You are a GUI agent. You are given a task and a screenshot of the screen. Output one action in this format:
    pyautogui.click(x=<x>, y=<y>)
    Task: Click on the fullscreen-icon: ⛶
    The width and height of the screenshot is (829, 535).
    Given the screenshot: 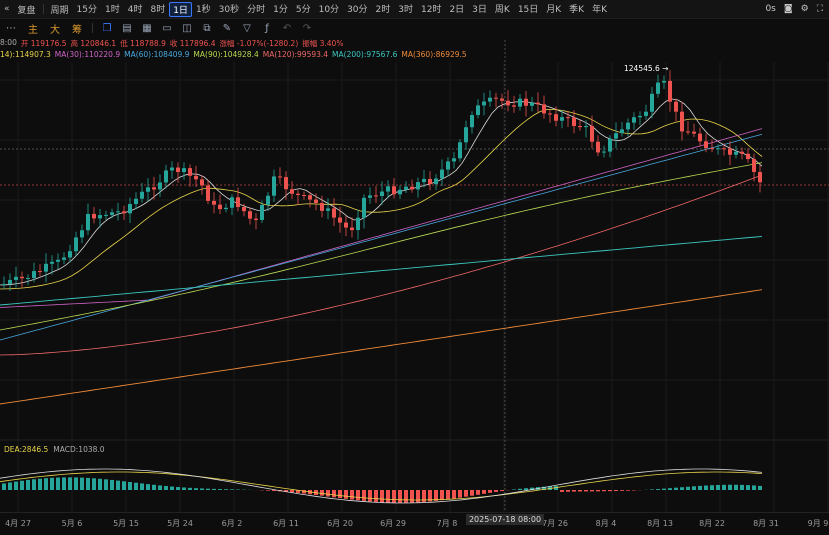 What is the action you would take?
    pyautogui.click(x=820, y=9)
    